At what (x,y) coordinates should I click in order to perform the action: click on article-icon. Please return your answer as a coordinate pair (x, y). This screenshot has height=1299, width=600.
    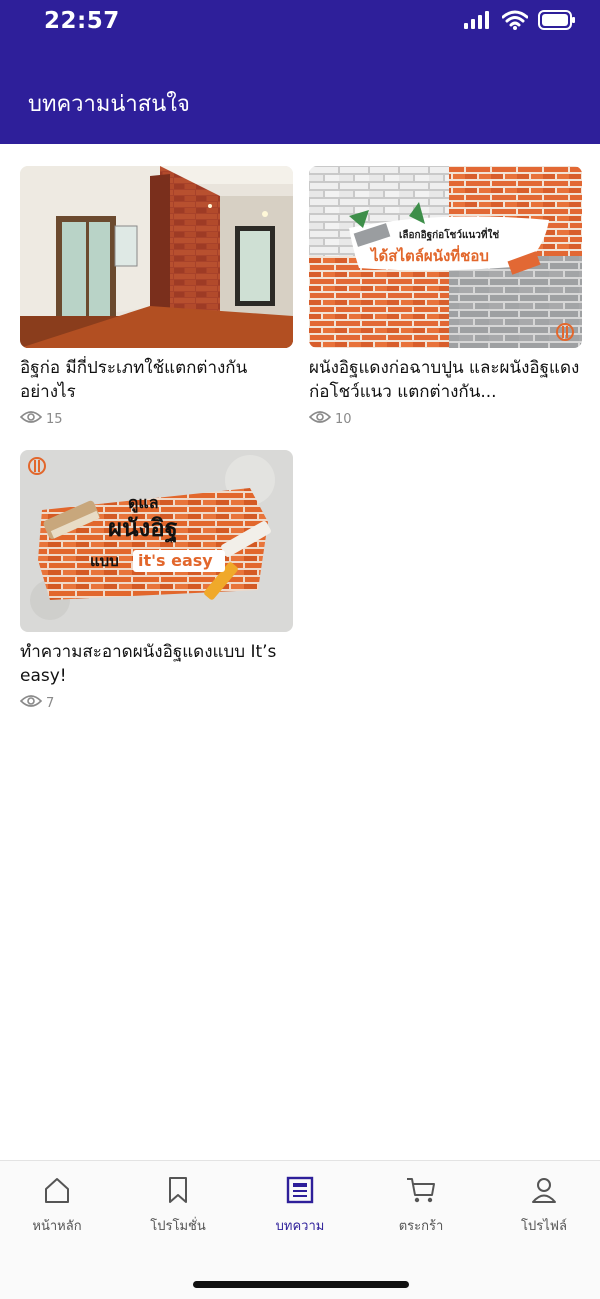
    Looking at the image, I should click on (300, 1192).